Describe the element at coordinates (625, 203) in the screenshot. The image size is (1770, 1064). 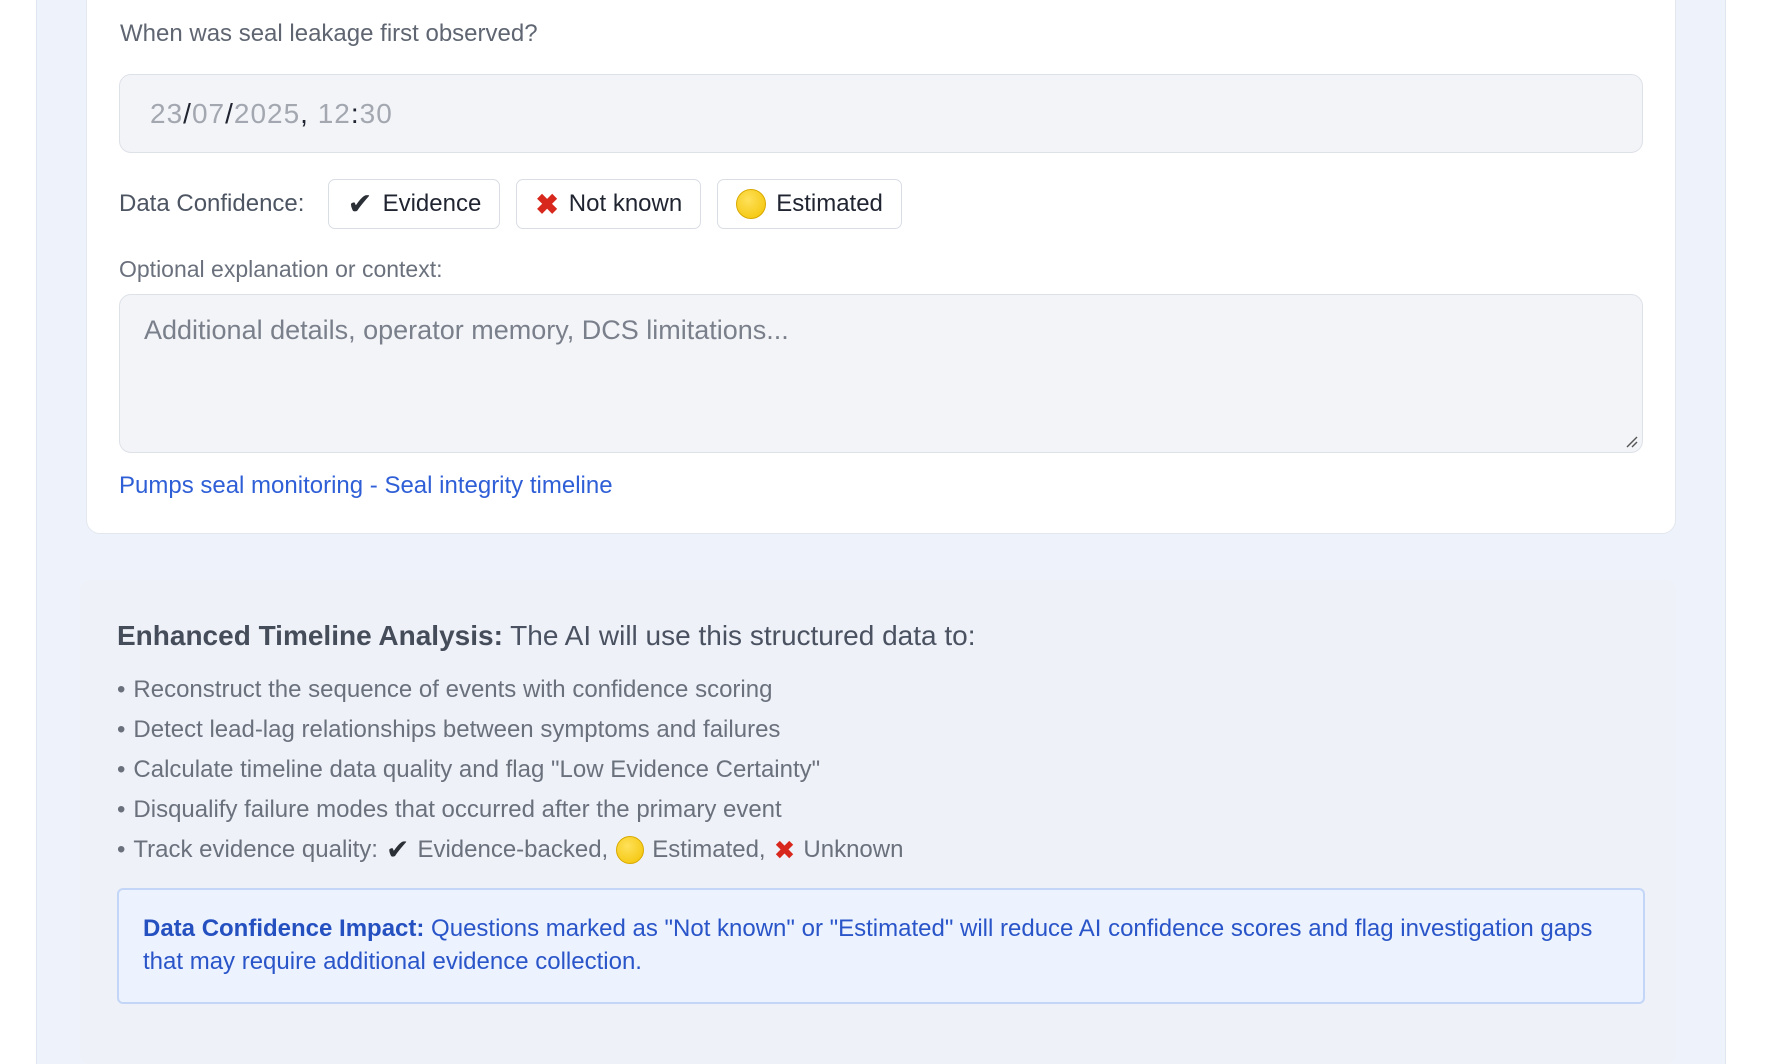
I see `not-known-label: Not known` at that location.